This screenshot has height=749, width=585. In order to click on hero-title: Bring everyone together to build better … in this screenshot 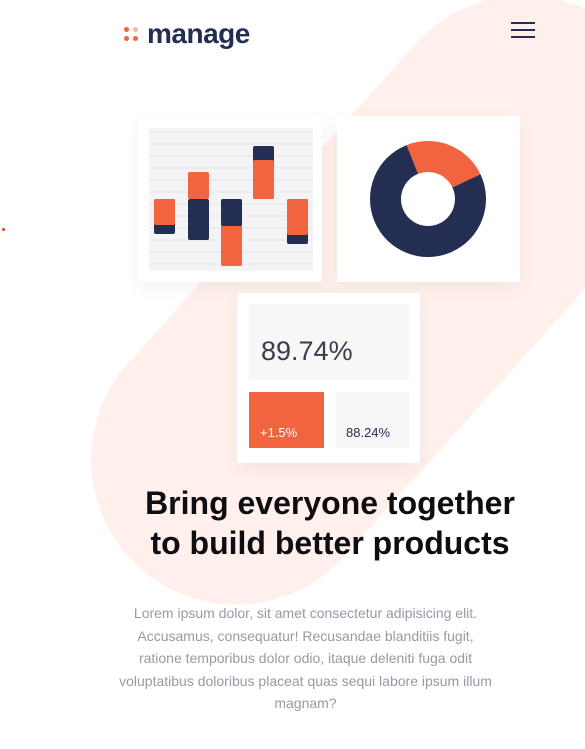, I will do `click(292, 523)`.